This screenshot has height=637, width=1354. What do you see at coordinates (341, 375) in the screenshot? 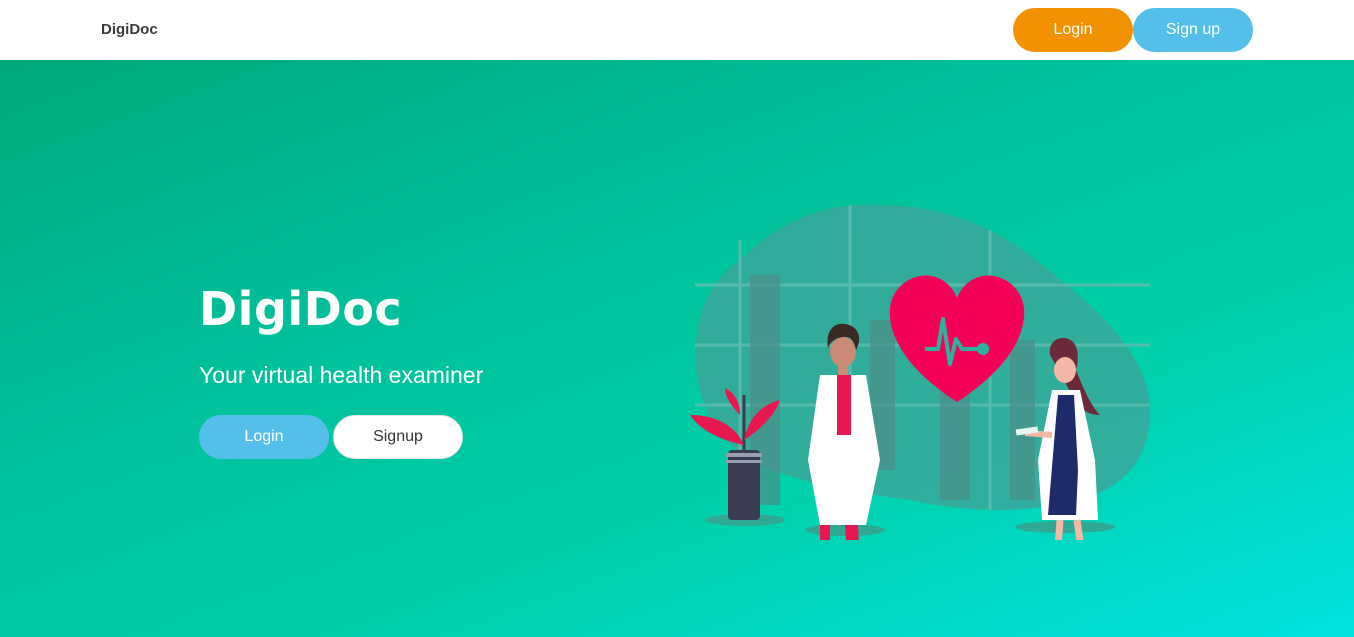
I see `hero-subtitle: Your virtual health examiner` at bounding box center [341, 375].